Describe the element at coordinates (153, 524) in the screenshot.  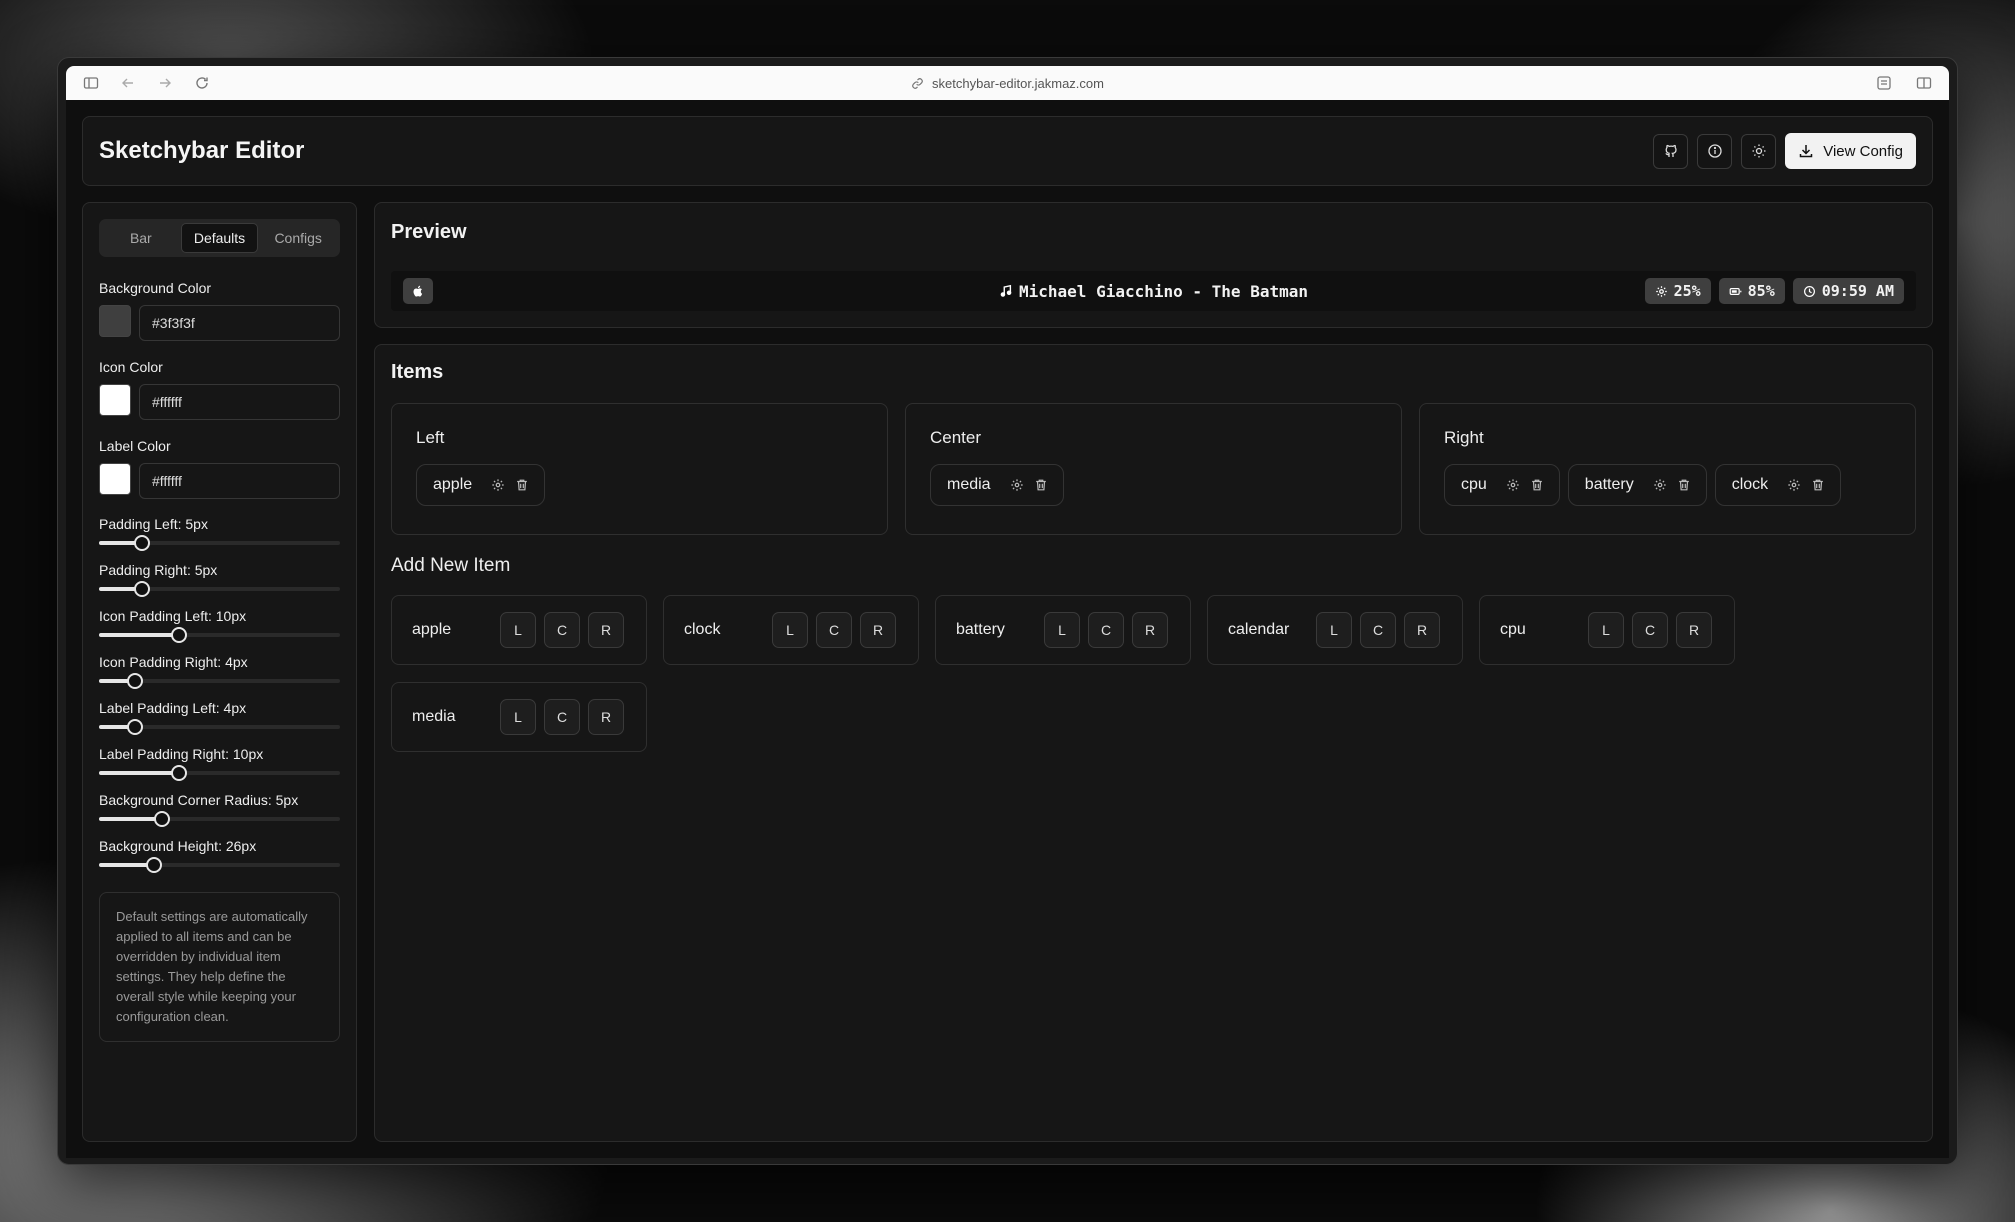
I see `slider-label: Padding Left: 5px` at that location.